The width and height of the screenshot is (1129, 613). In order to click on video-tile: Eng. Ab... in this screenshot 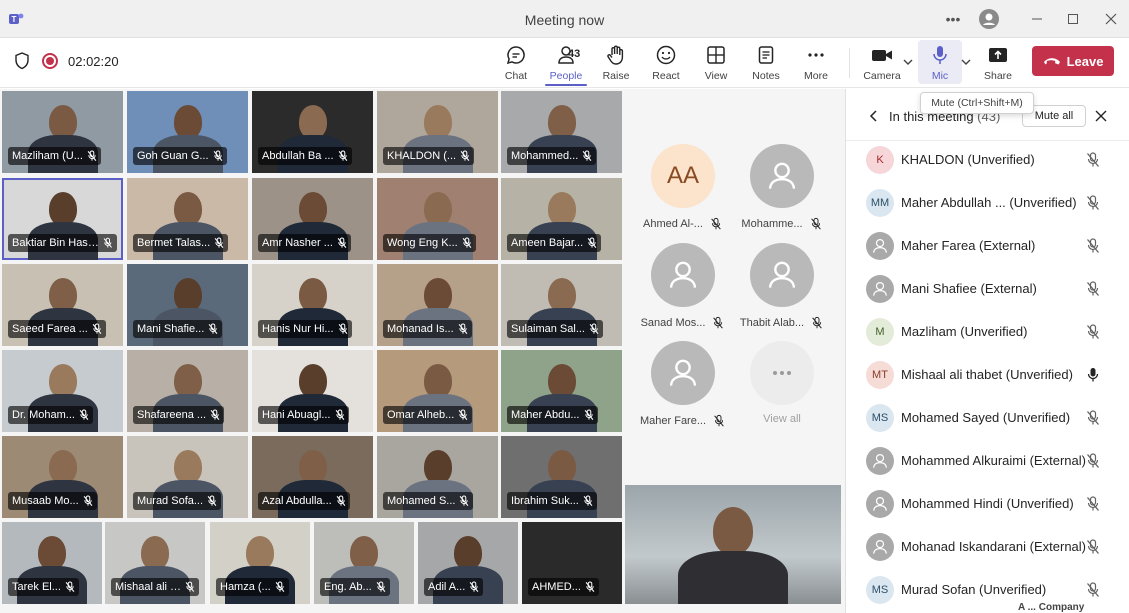, I will do `click(364, 563)`.